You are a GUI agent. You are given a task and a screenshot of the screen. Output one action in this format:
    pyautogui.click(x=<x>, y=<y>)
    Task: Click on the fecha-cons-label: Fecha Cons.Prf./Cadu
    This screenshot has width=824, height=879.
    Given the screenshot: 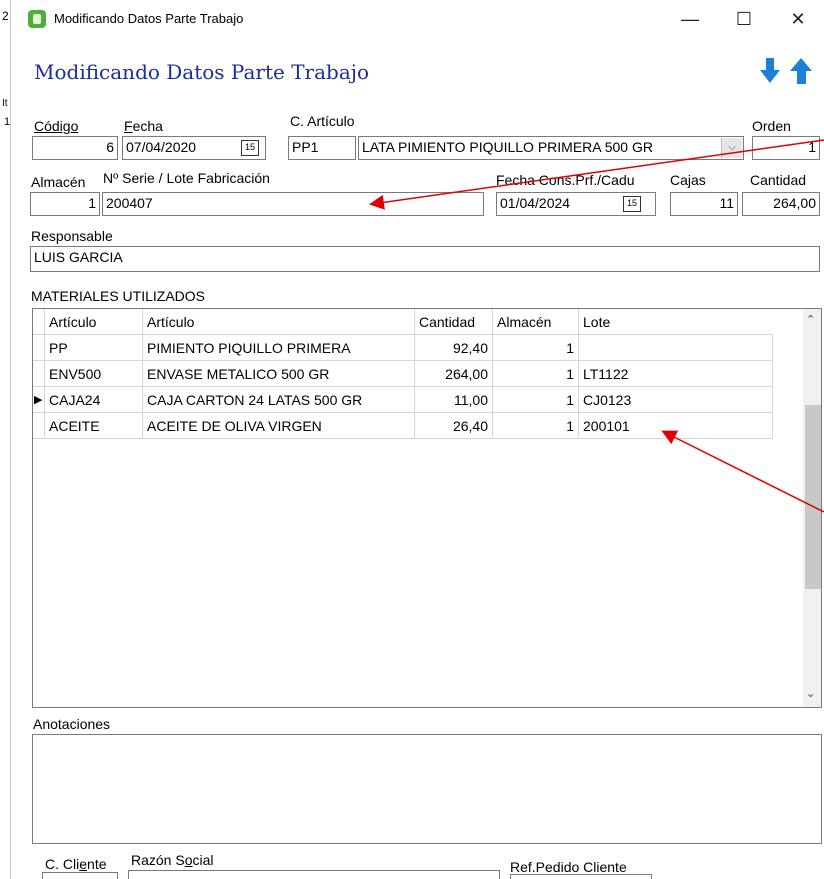 What is the action you would take?
    pyautogui.click(x=565, y=180)
    